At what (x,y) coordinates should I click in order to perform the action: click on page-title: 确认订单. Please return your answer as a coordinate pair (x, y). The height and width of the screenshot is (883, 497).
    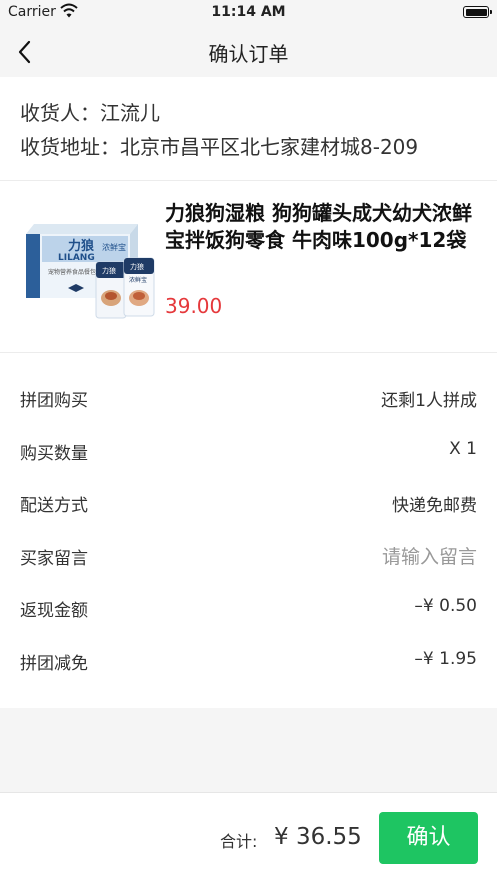
    Looking at the image, I should click on (248, 54).